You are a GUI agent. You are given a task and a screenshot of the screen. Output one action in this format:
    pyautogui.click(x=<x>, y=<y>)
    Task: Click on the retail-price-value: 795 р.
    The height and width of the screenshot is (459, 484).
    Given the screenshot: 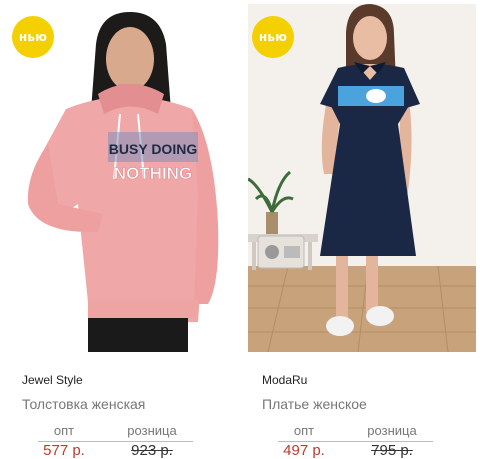 What is the action you would take?
    pyautogui.click(x=392, y=450)
    